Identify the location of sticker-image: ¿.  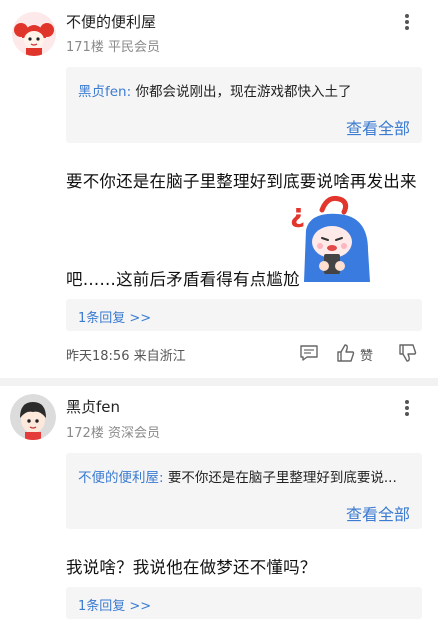
(332, 238).